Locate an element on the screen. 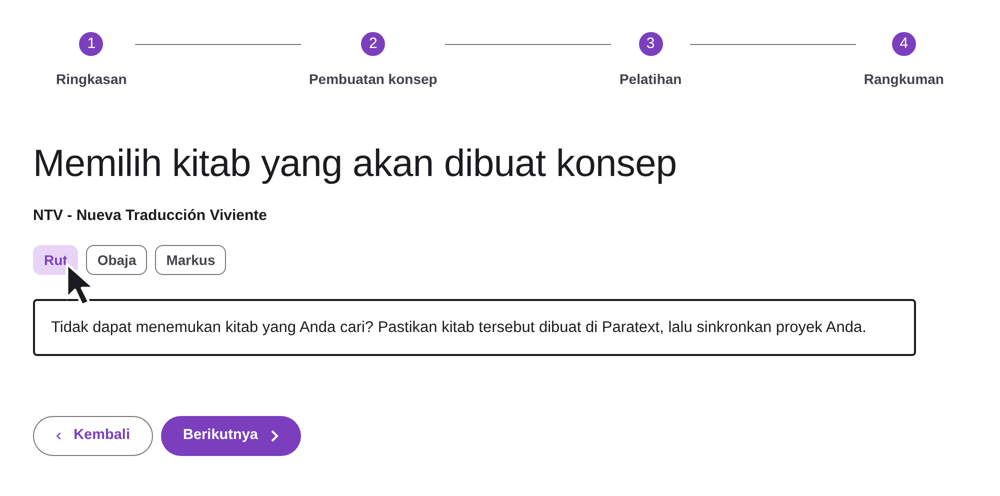  step-number: 4 is located at coordinates (904, 44).